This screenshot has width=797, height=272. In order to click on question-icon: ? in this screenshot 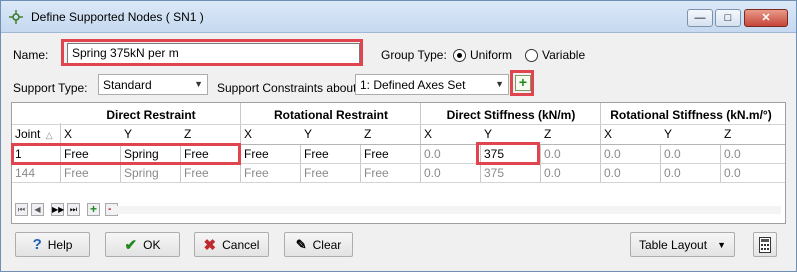, I will do `click(37, 244)`.